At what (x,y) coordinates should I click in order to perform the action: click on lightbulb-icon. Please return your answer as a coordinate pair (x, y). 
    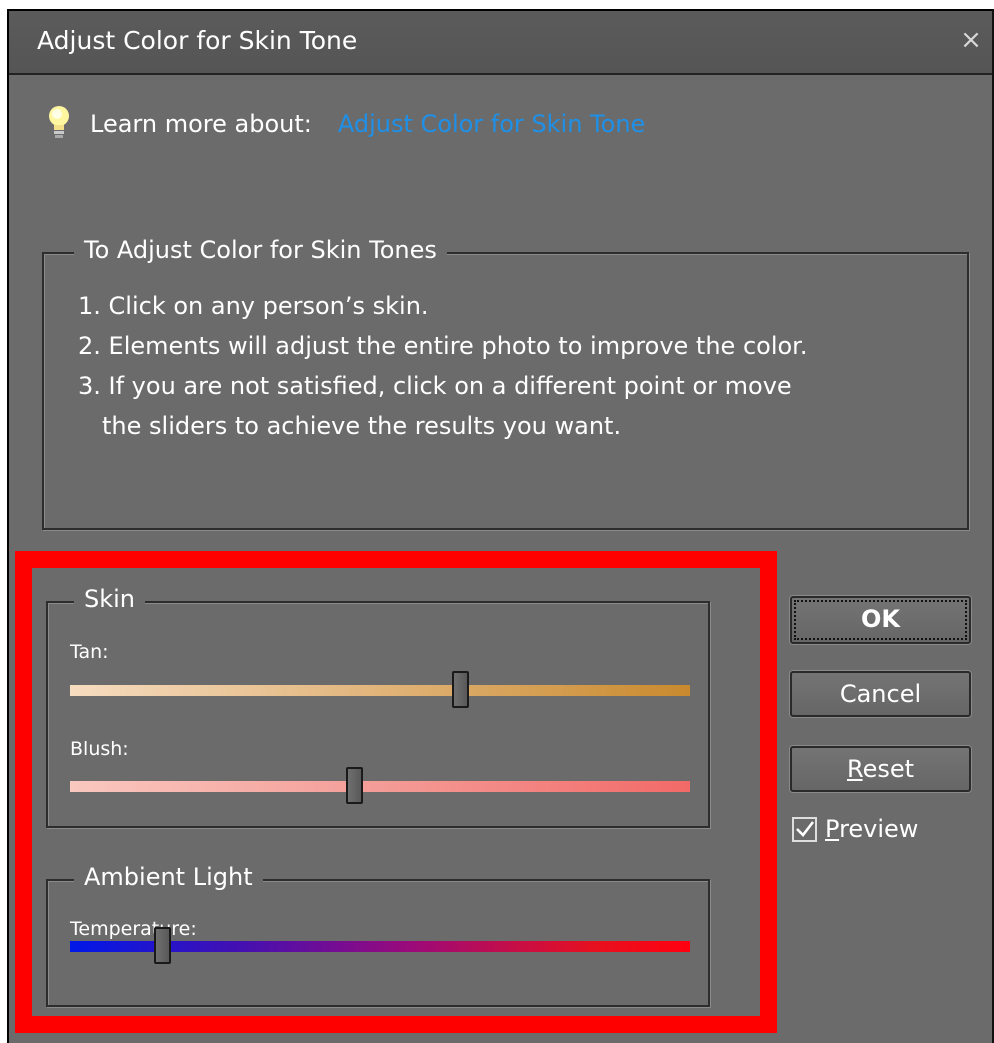
    Looking at the image, I should click on (59, 122).